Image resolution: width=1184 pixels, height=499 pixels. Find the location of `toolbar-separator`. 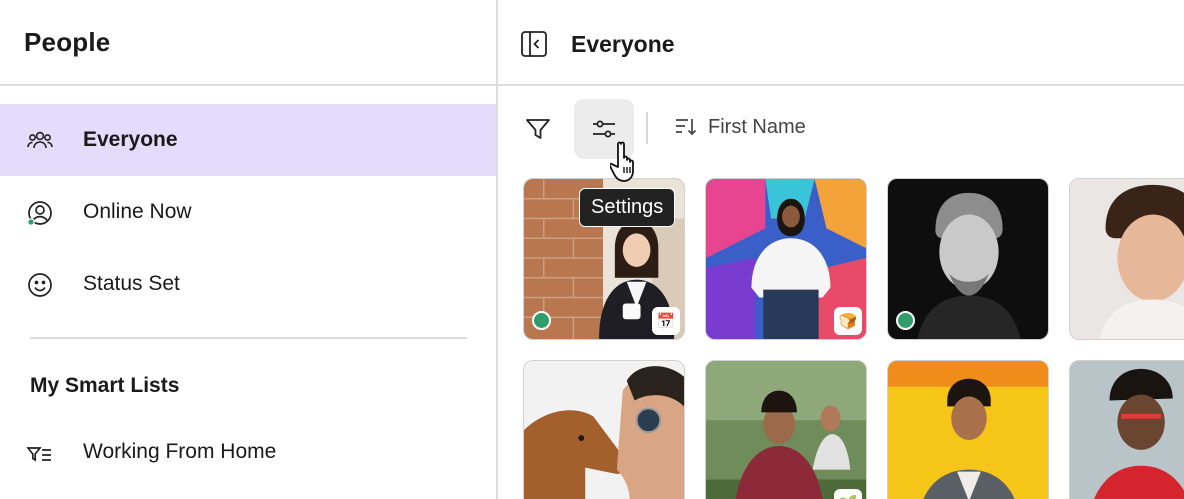

toolbar-separator is located at coordinates (647, 128).